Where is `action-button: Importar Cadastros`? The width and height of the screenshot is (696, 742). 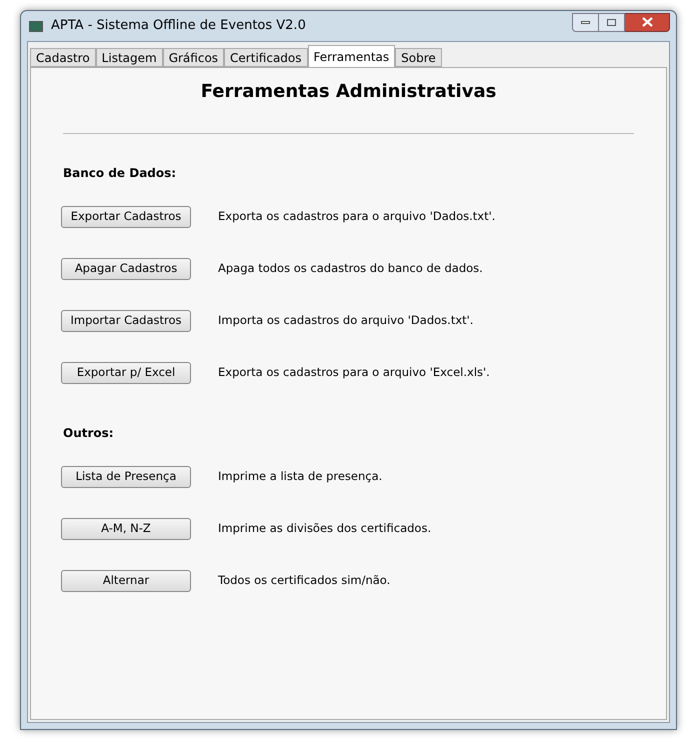 action-button: Importar Cadastros is located at coordinates (126, 321).